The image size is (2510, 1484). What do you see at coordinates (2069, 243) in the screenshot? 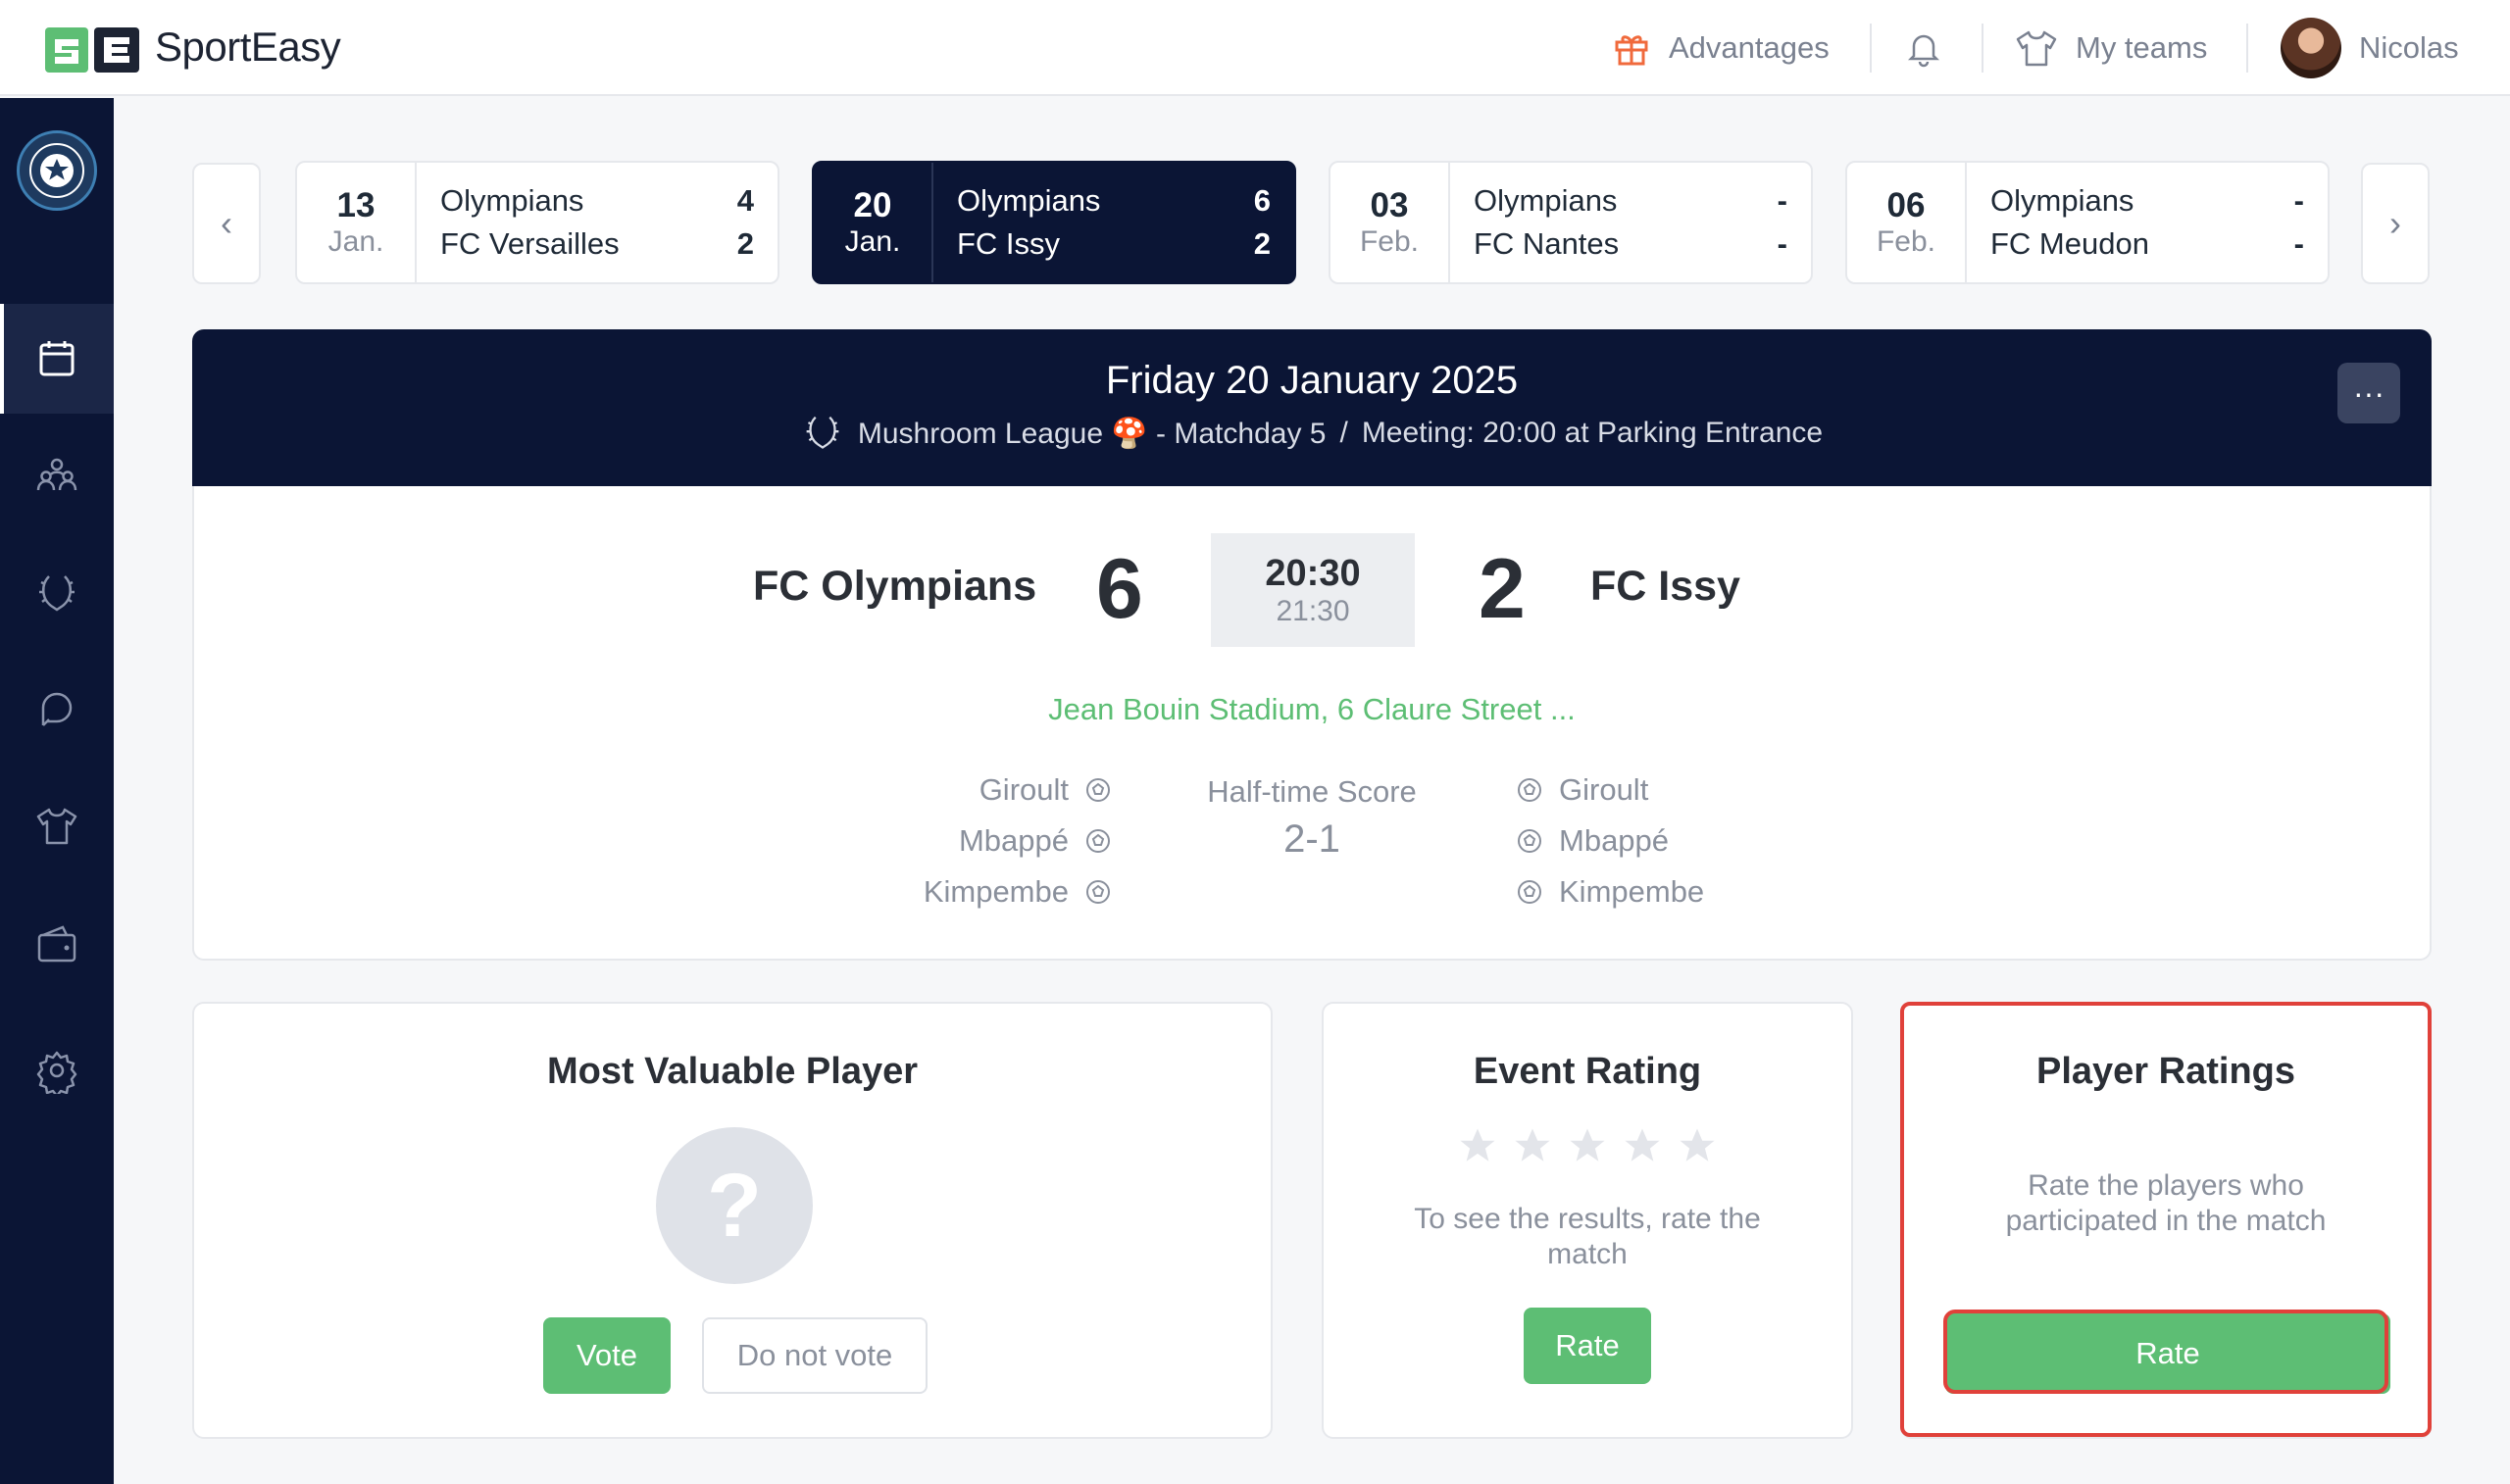
I see `team-name: FC Meudon` at bounding box center [2069, 243].